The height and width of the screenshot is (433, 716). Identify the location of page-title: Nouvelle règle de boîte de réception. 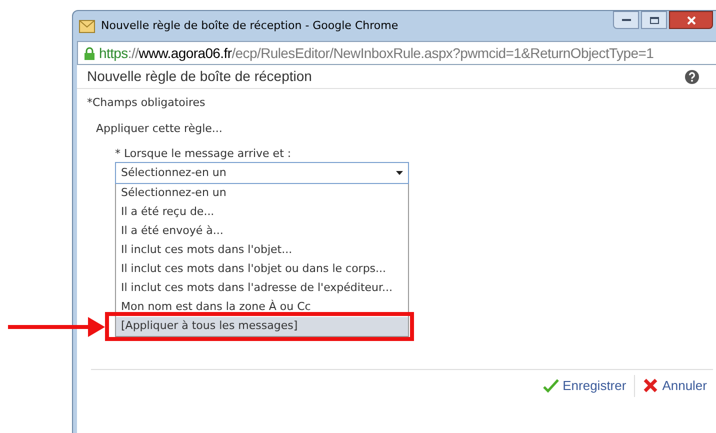
(199, 76).